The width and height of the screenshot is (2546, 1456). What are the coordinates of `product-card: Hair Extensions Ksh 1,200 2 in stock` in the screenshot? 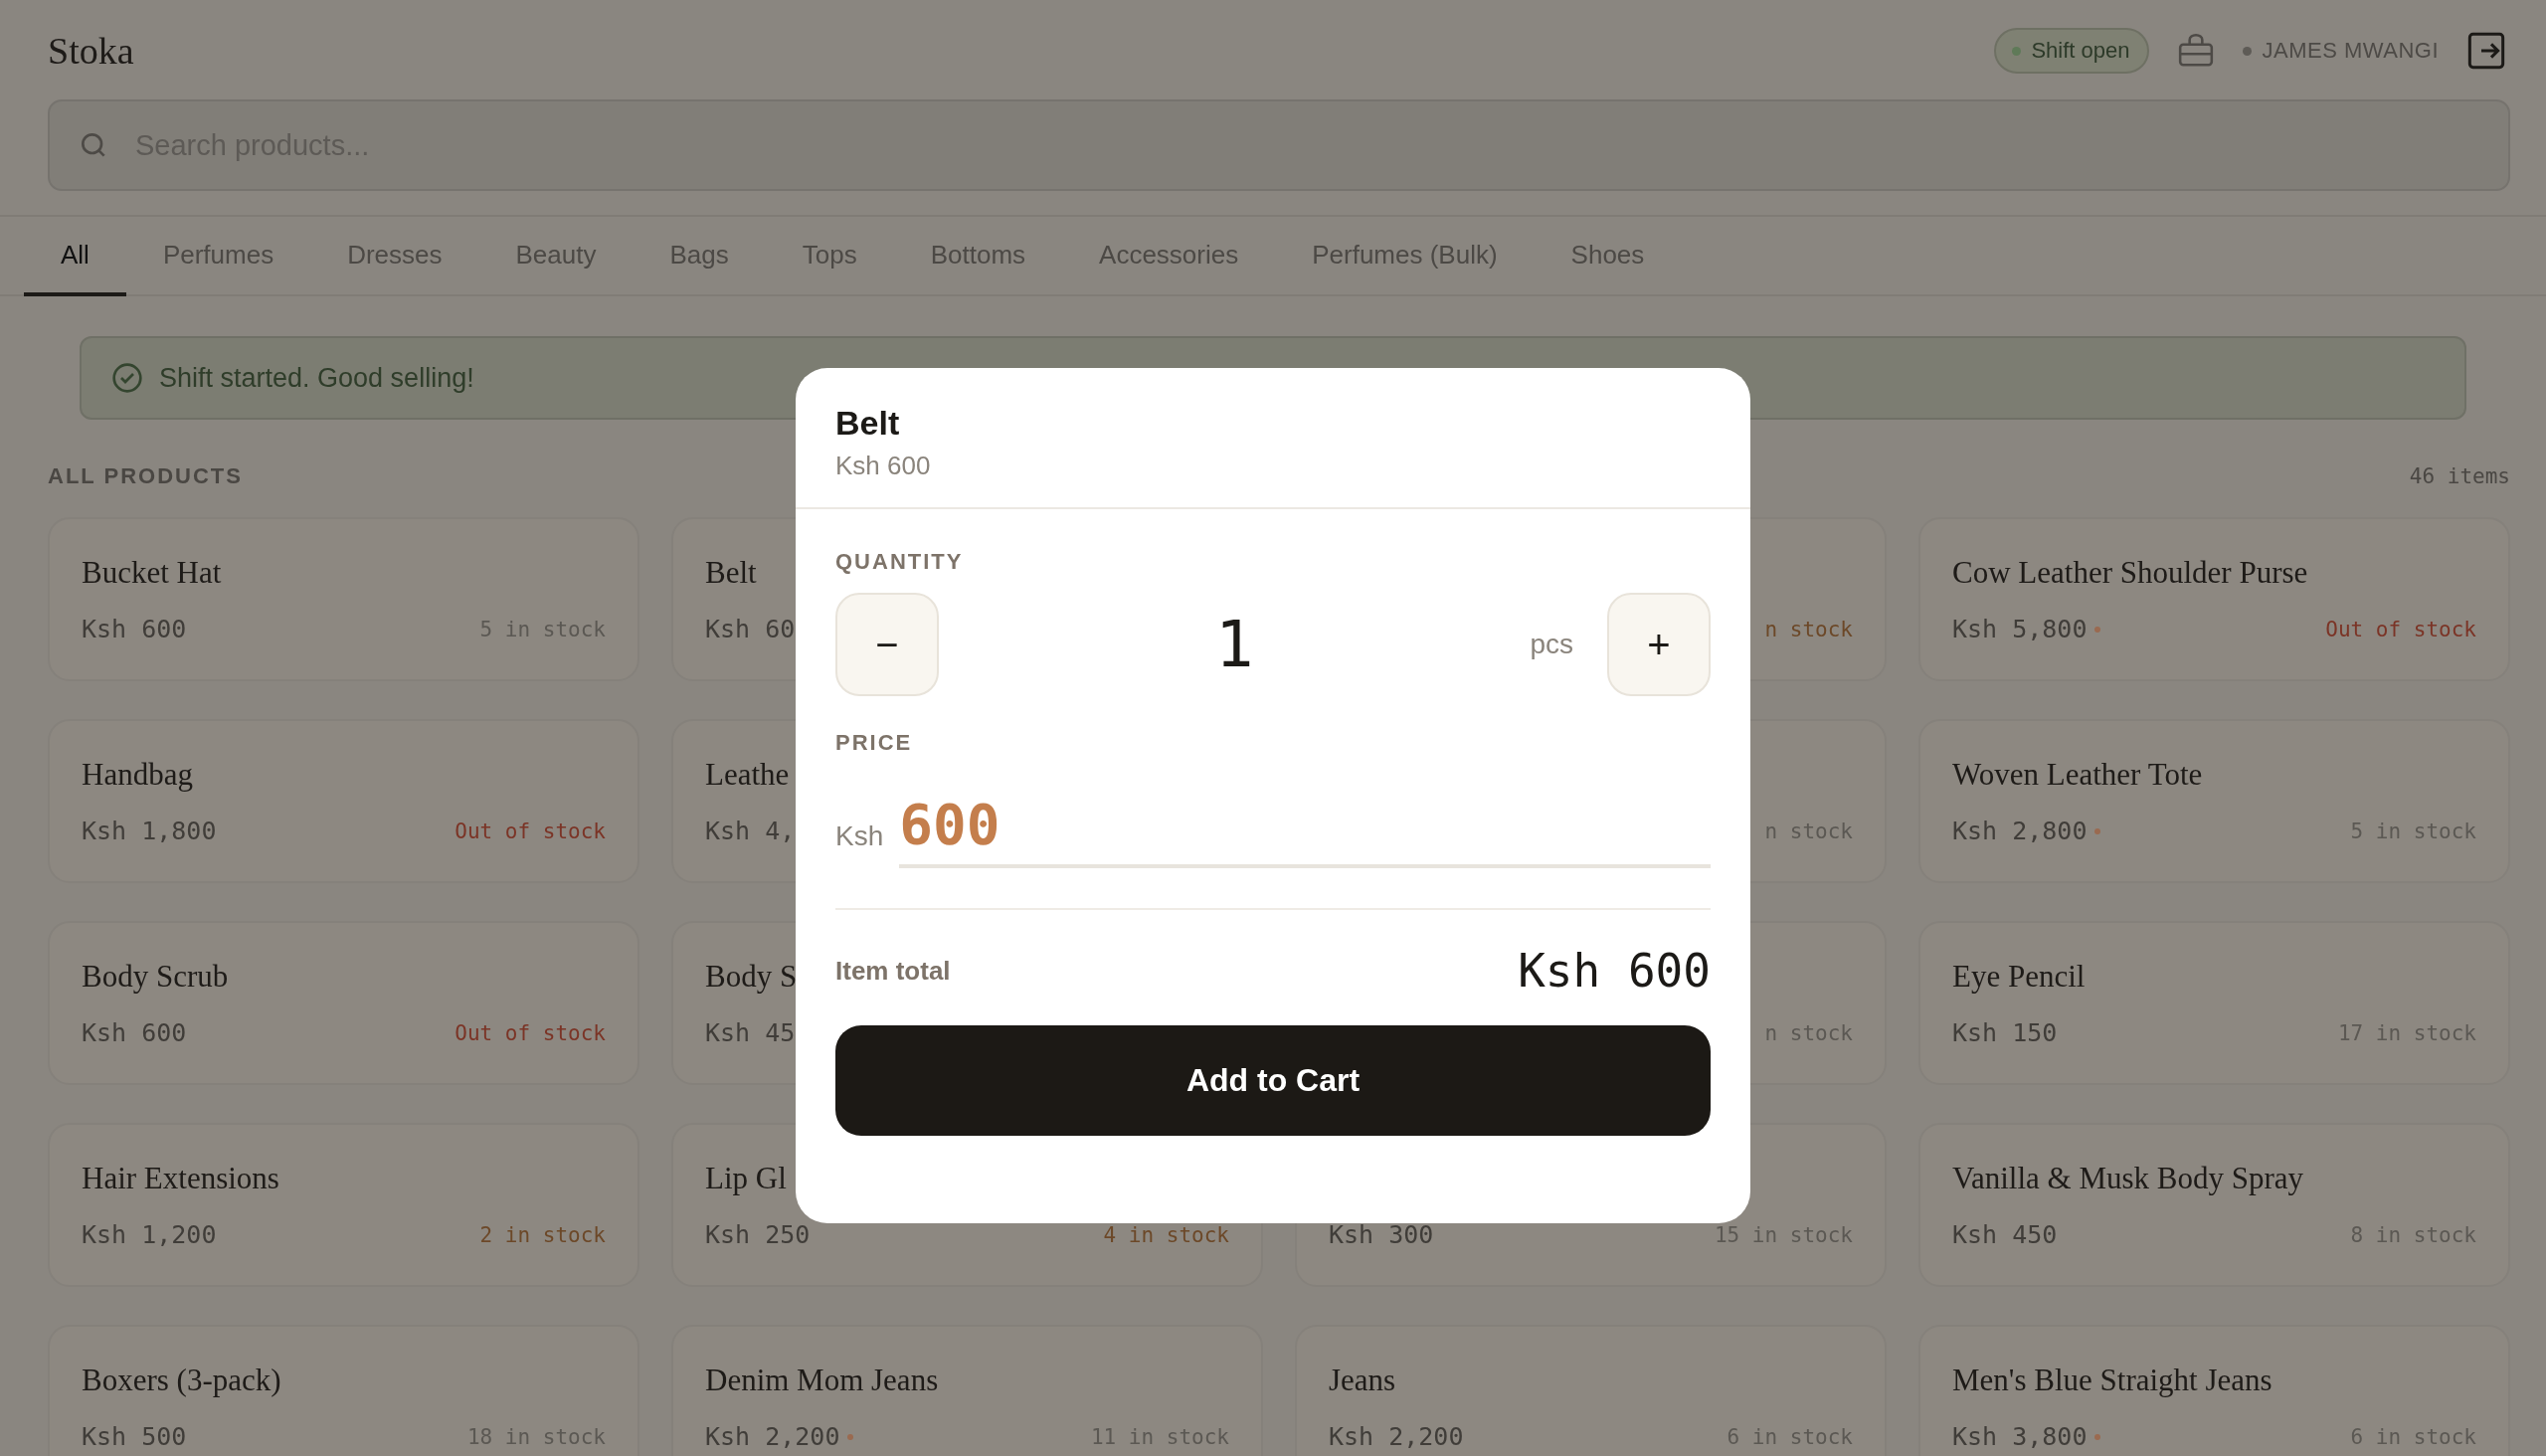 It's located at (343, 1205).